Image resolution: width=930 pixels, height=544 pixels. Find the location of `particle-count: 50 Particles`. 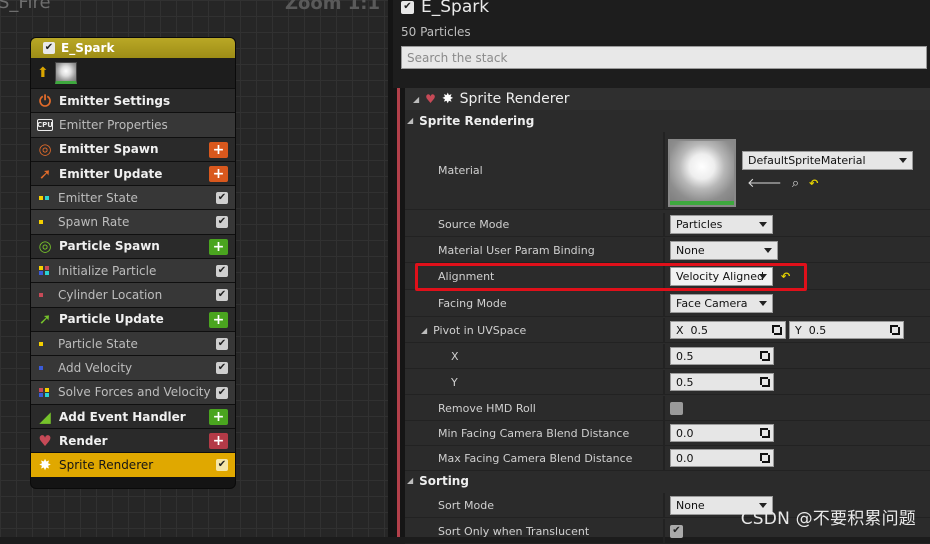

particle-count: 50 Particles is located at coordinates (436, 32).